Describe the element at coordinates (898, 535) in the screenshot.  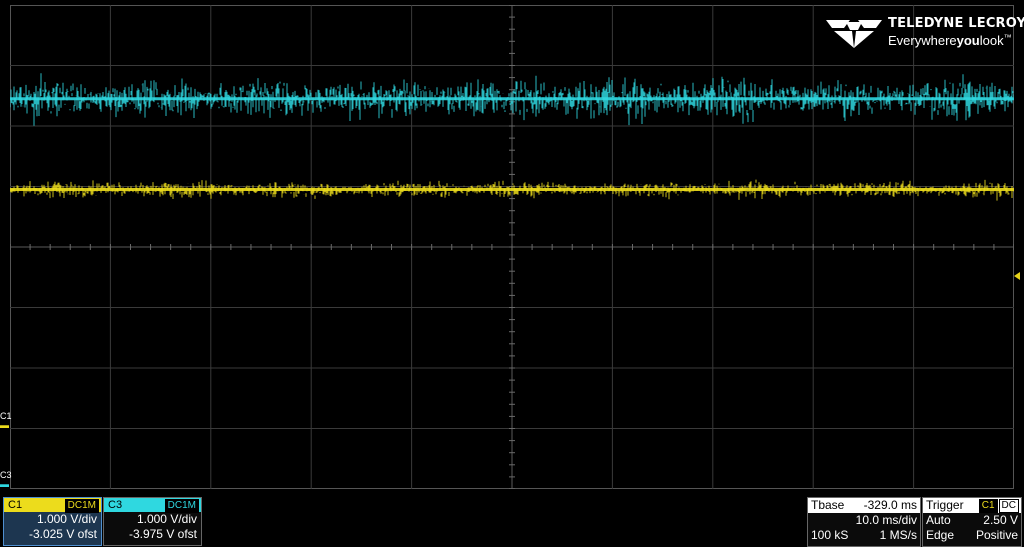
I see `timebase-rate: 1 MS/s` at that location.